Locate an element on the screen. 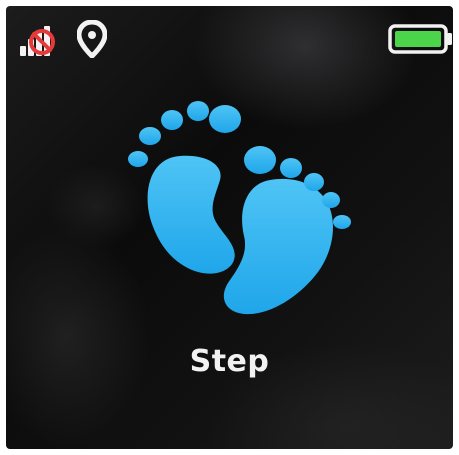 Image resolution: width=459 pixels, height=455 pixels. status-bar is located at coordinates (229, 41).